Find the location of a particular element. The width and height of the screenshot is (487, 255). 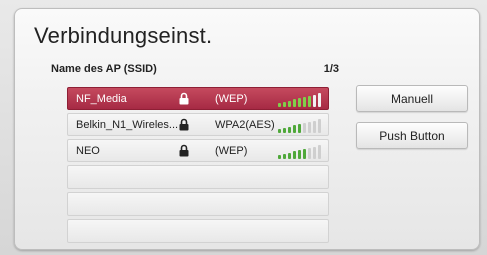

ap-ssid: NF_Media is located at coordinates (101, 99).